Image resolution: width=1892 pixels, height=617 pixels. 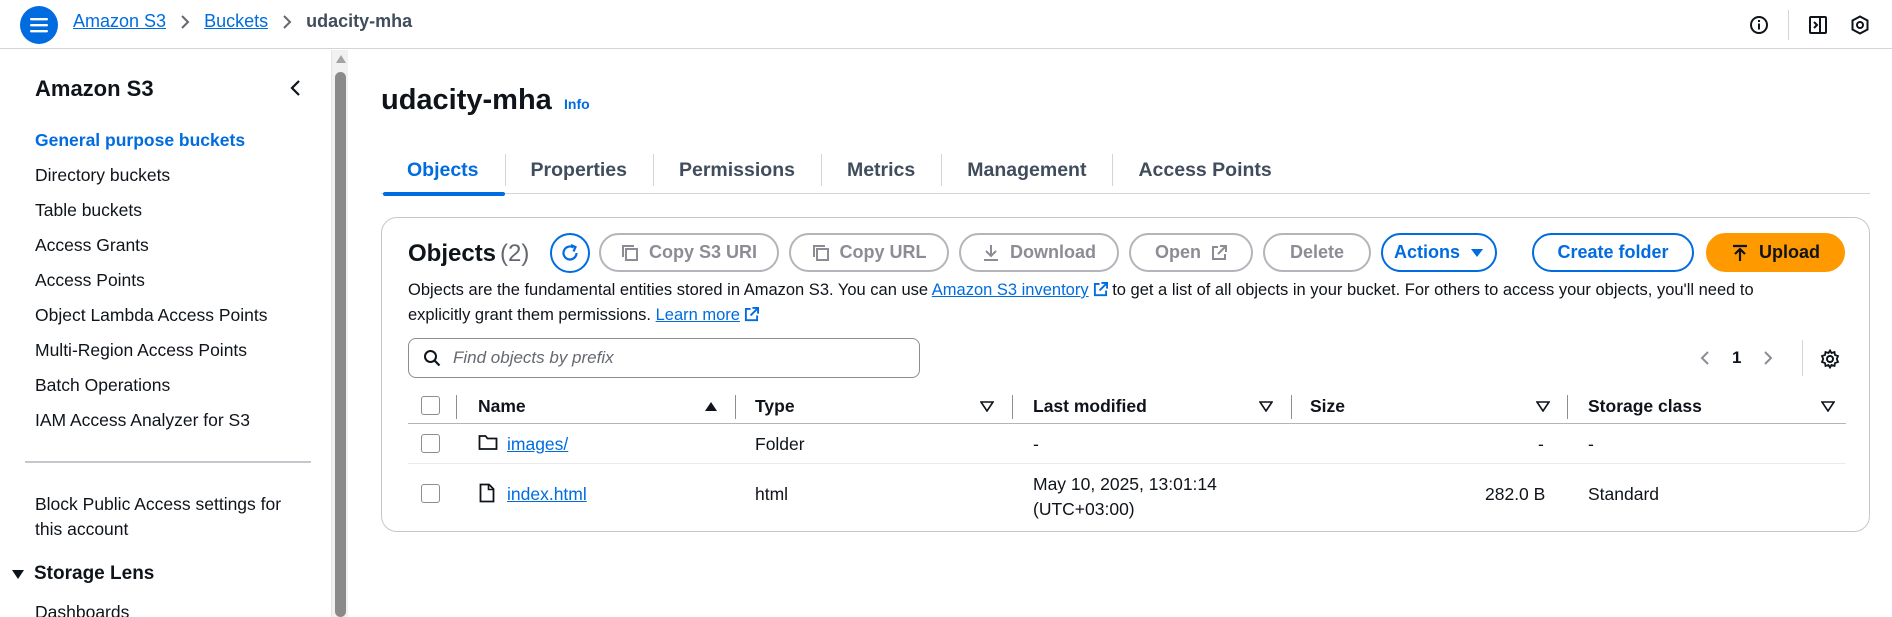 What do you see at coordinates (1860, 25) in the screenshot?
I see `settings-badge-icon` at bounding box center [1860, 25].